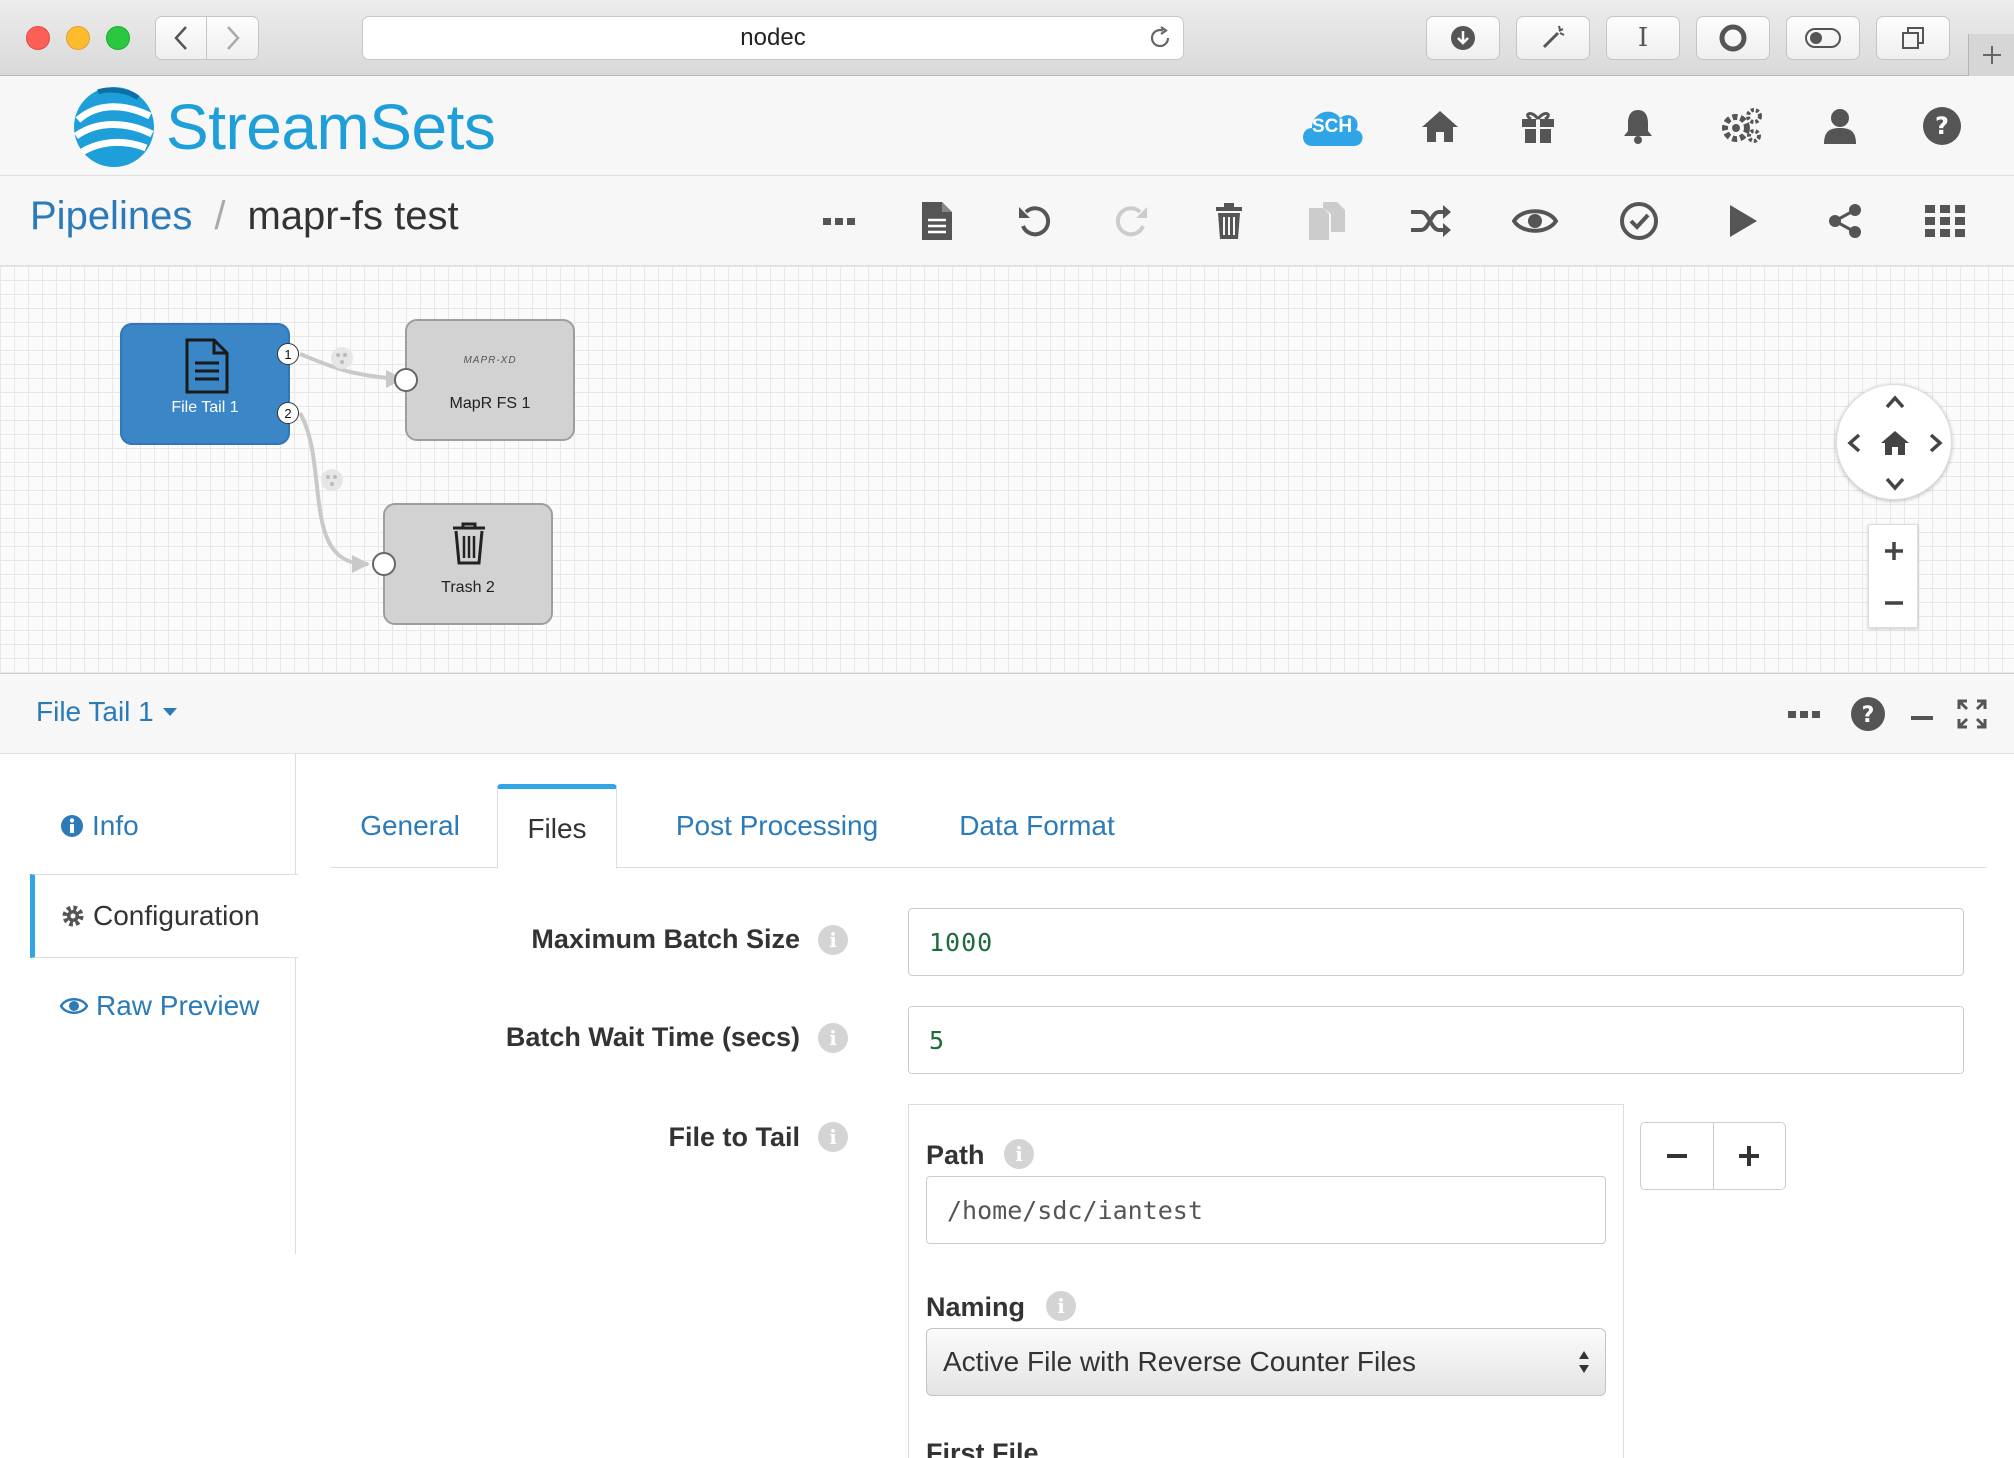 The image size is (2014, 1458). What do you see at coordinates (1638, 126) in the screenshot?
I see `notifications-button` at bounding box center [1638, 126].